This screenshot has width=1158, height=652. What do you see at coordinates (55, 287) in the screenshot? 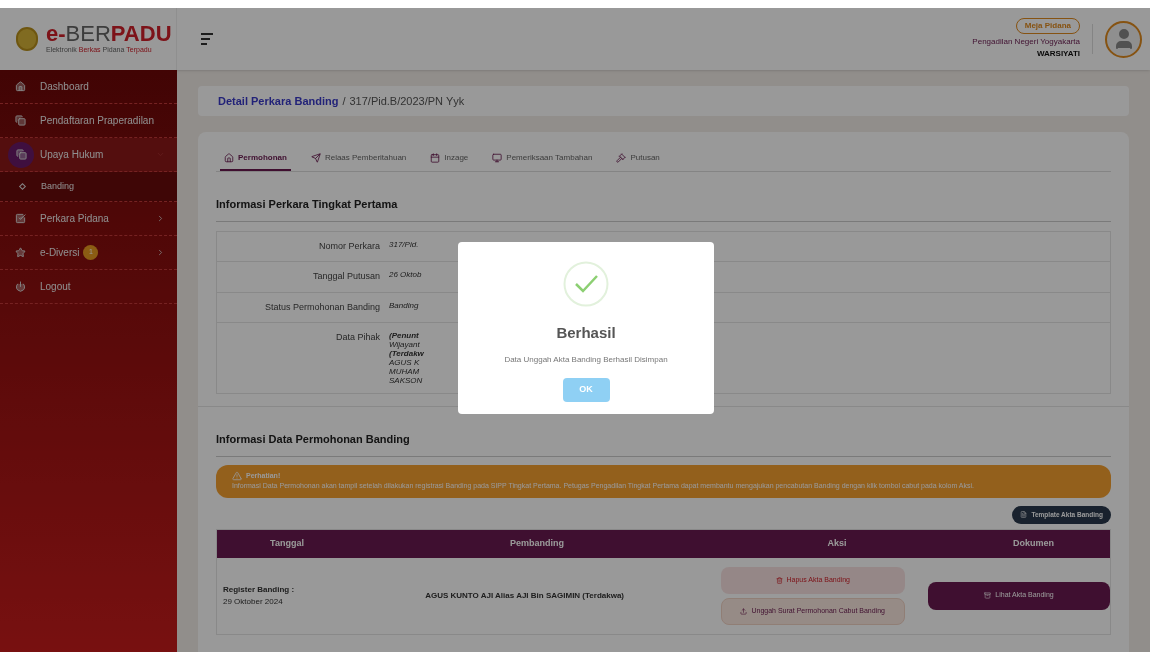
I see `sidebar-label: Logout` at bounding box center [55, 287].